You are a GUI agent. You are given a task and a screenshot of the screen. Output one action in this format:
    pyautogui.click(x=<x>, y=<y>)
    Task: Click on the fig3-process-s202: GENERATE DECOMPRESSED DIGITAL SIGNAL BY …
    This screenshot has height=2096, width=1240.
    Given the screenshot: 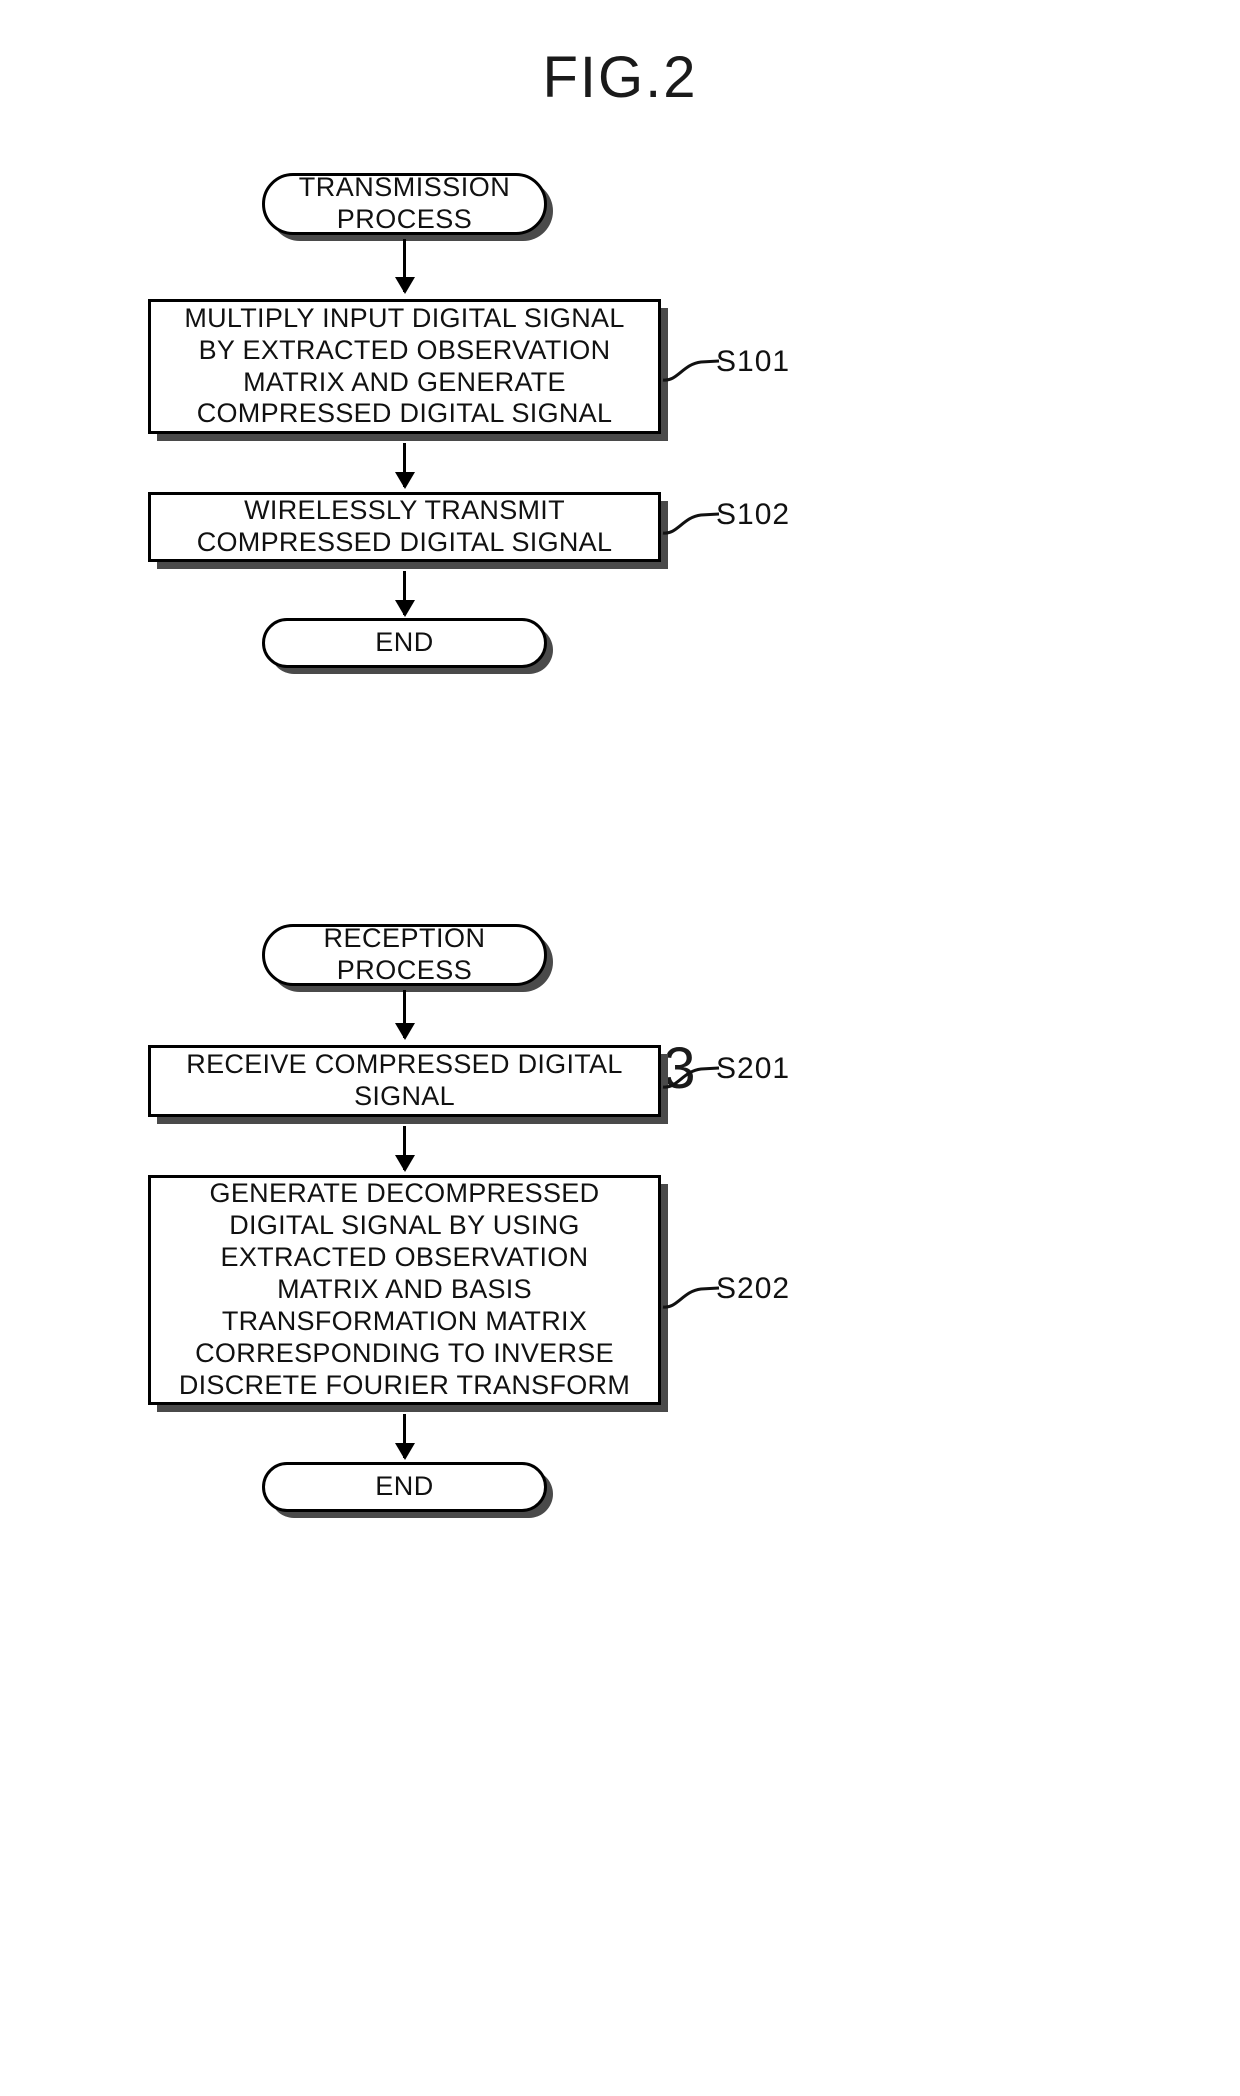 What is the action you would take?
    pyautogui.click(x=404, y=1290)
    